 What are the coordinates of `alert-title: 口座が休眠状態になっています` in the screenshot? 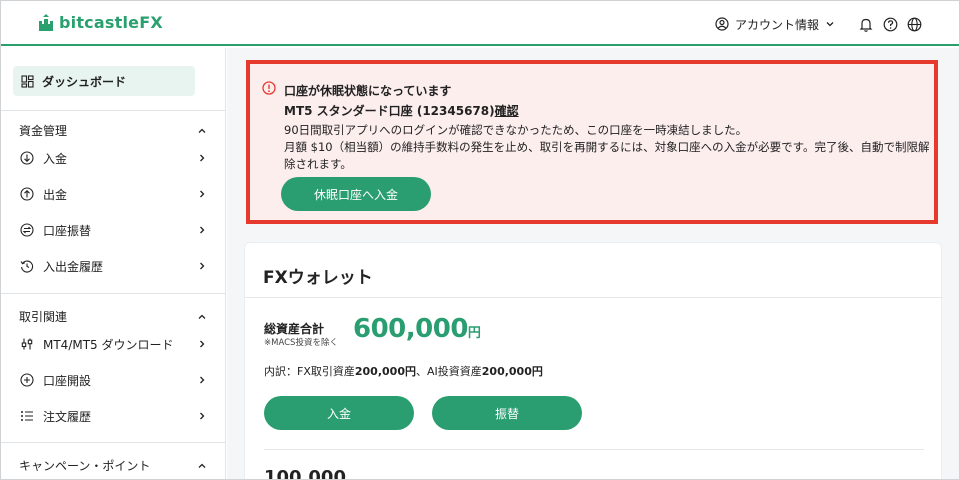 It's located at (368, 91).